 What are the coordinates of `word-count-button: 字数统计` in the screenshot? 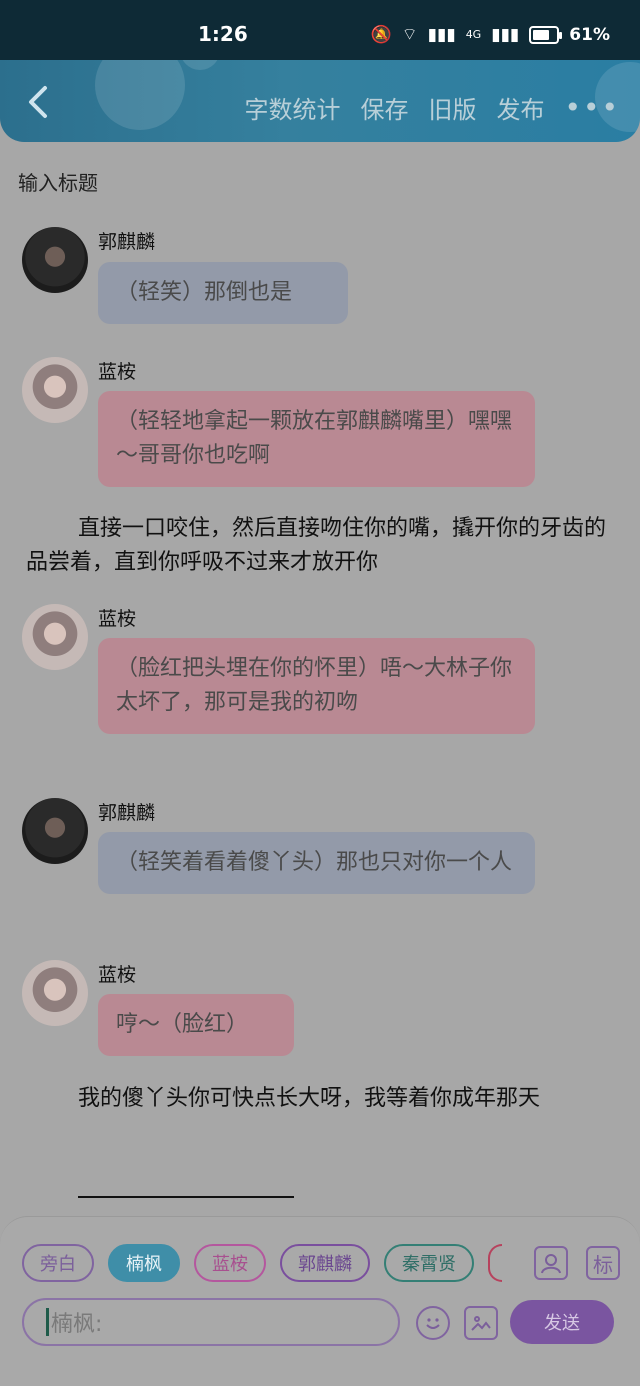 It's located at (292, 107).